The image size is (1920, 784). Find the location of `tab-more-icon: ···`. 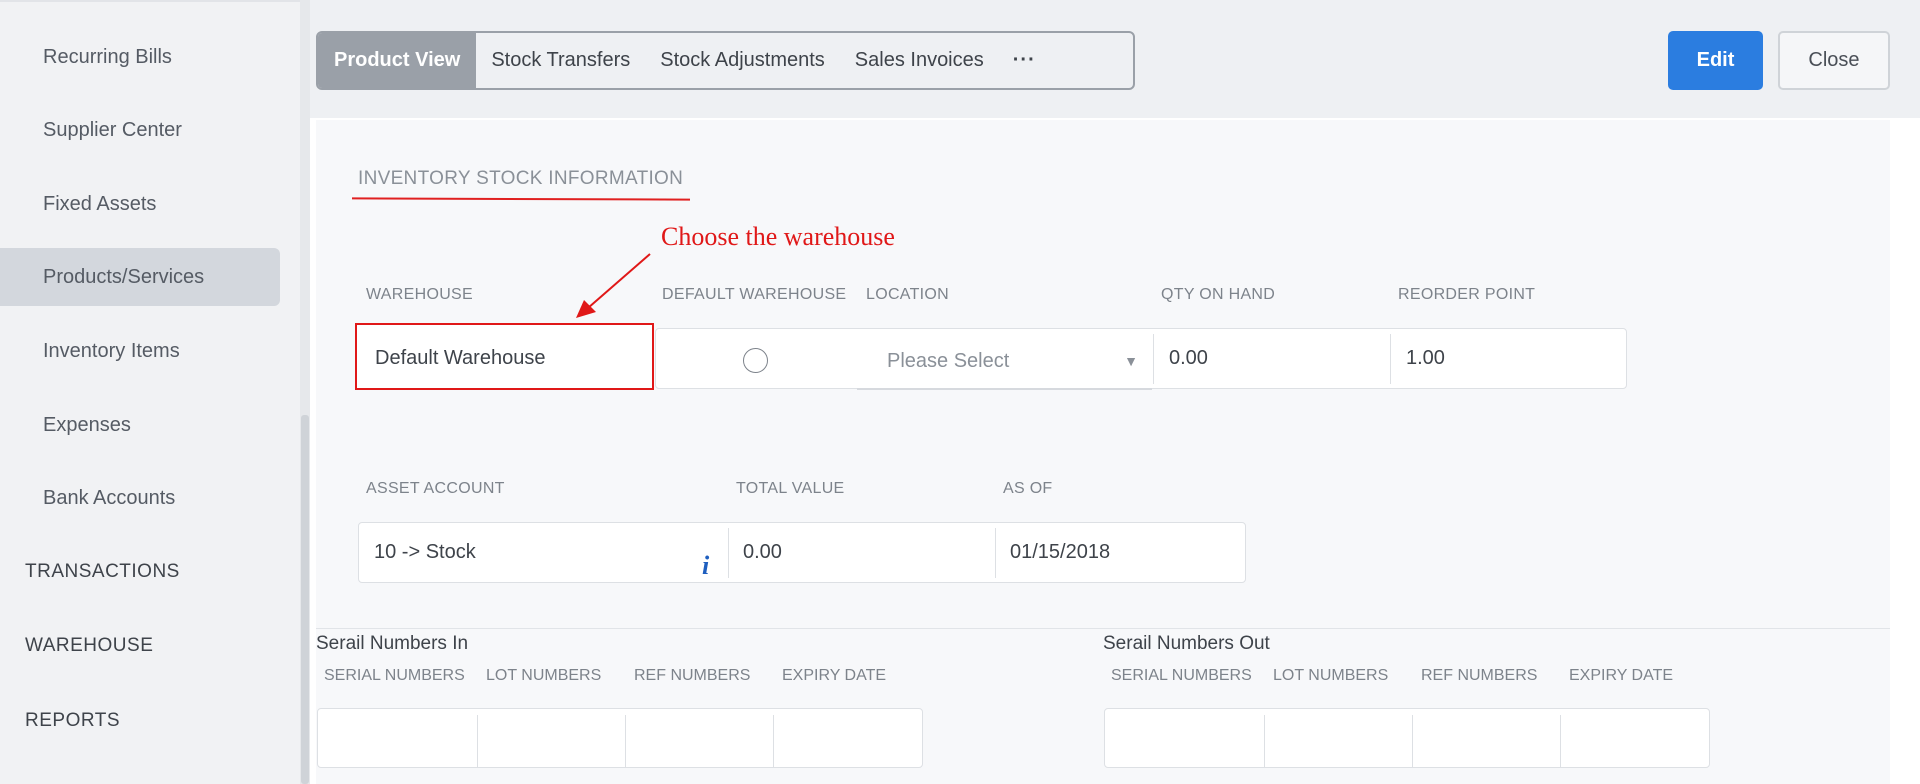

tab-more-icon: ··· is located at coordinates (1024, 60).